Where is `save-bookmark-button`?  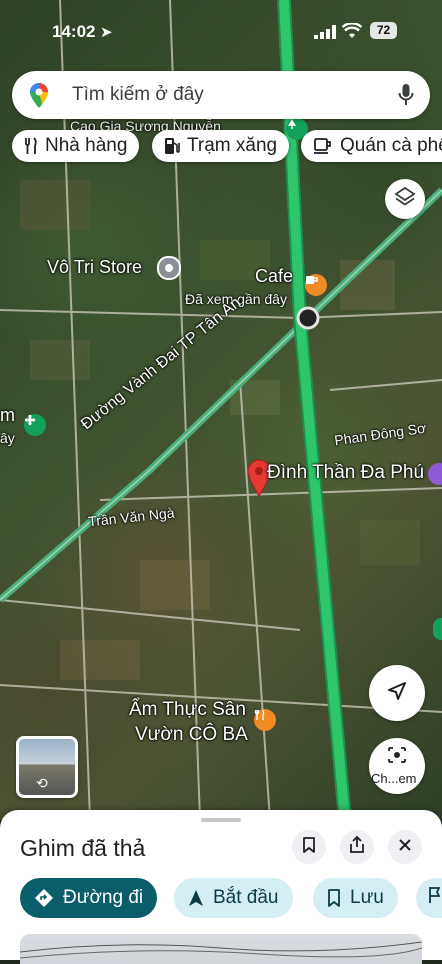
save-bookmark-button is located at coordinates (309, 847).